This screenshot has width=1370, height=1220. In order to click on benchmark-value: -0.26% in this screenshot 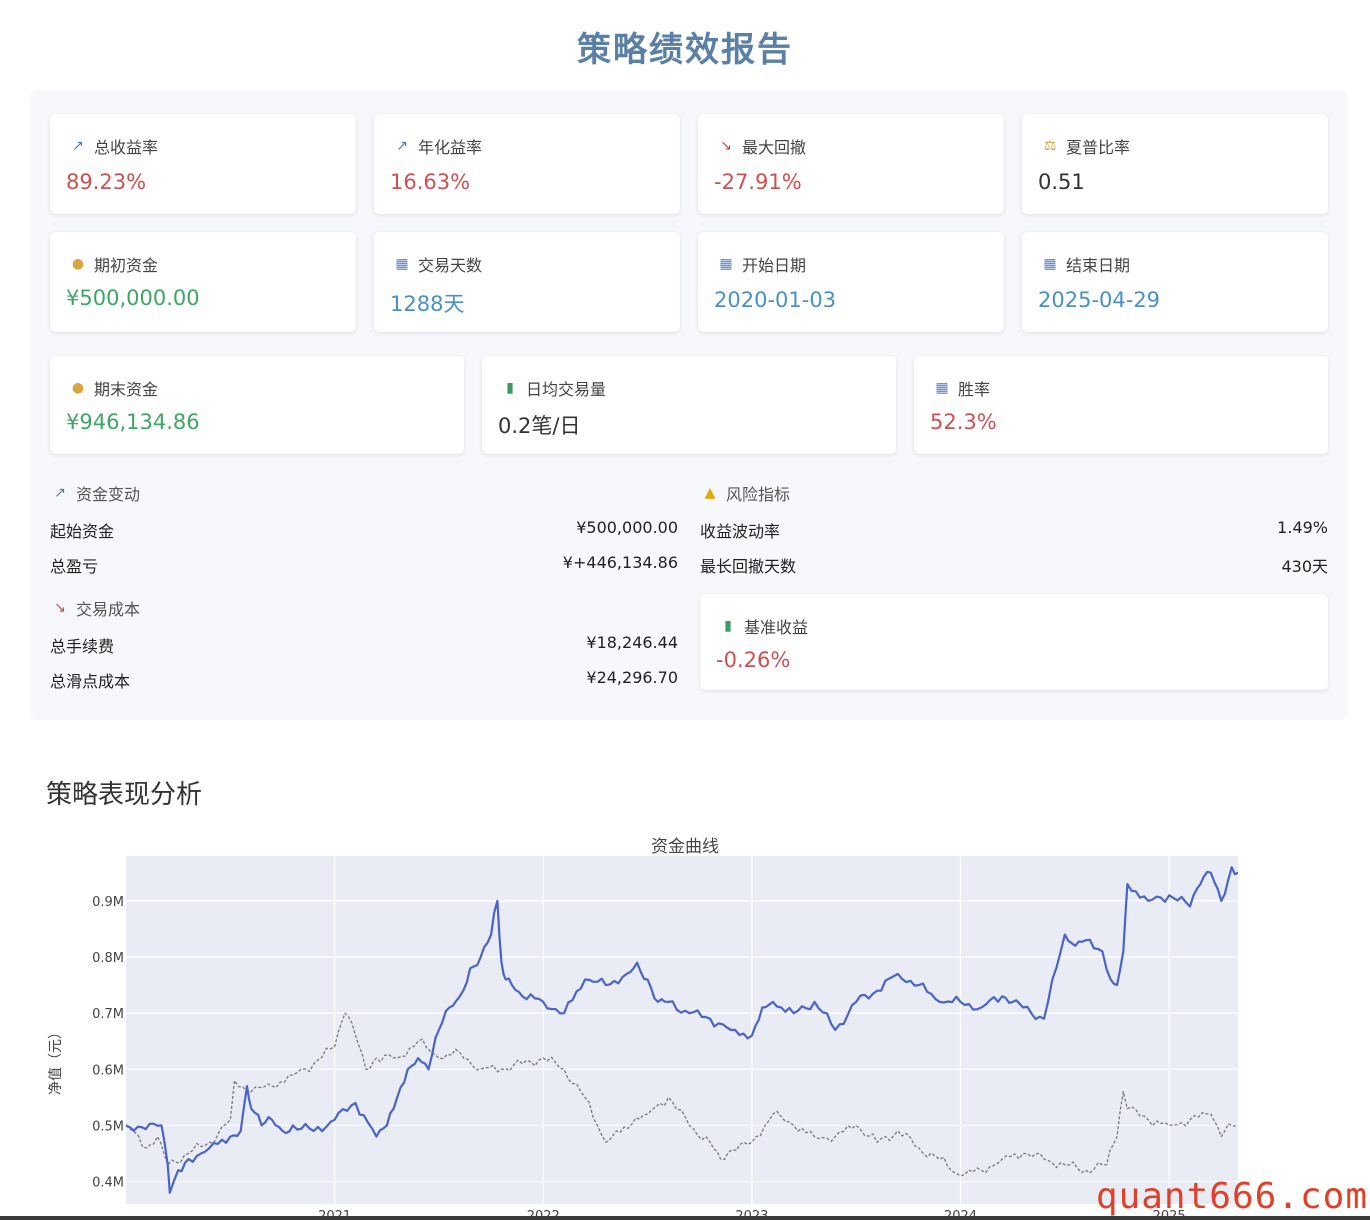, I will do `click(753, 660)`.